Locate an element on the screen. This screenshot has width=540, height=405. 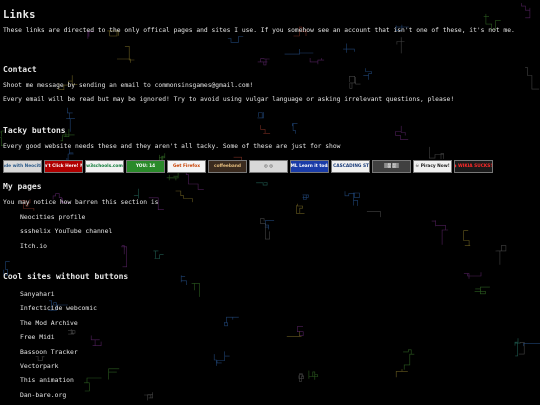
list-item: Dan-bare.org is located at coordinates (58, 398).